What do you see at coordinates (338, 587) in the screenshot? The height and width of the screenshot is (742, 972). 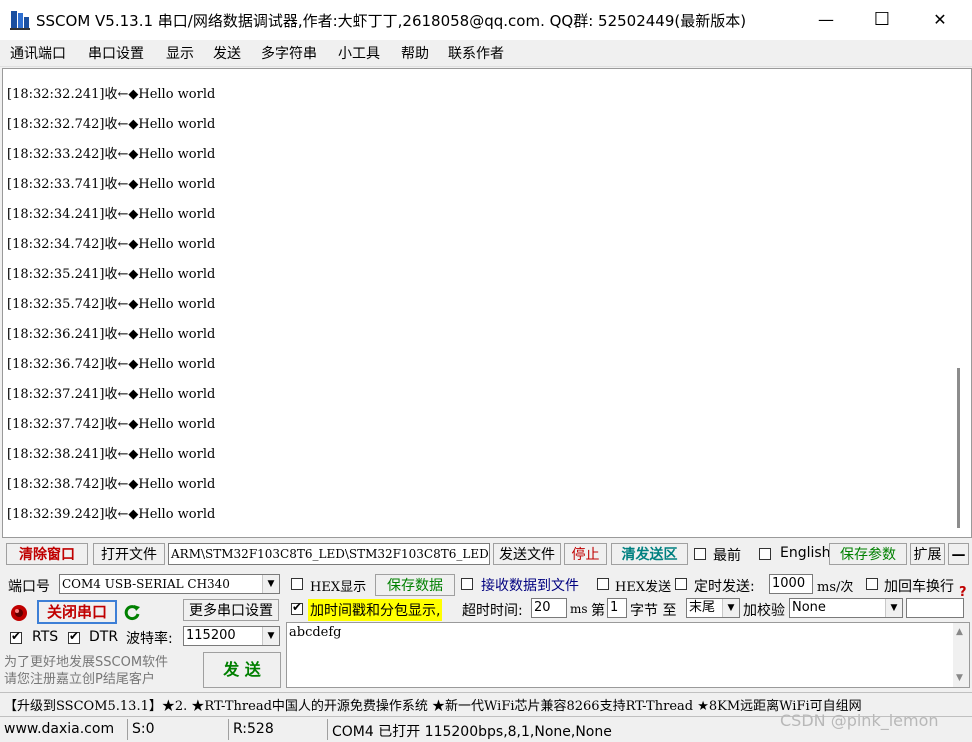 I see `hex-display-label: HEX显示` at bounding box center [338, 587].